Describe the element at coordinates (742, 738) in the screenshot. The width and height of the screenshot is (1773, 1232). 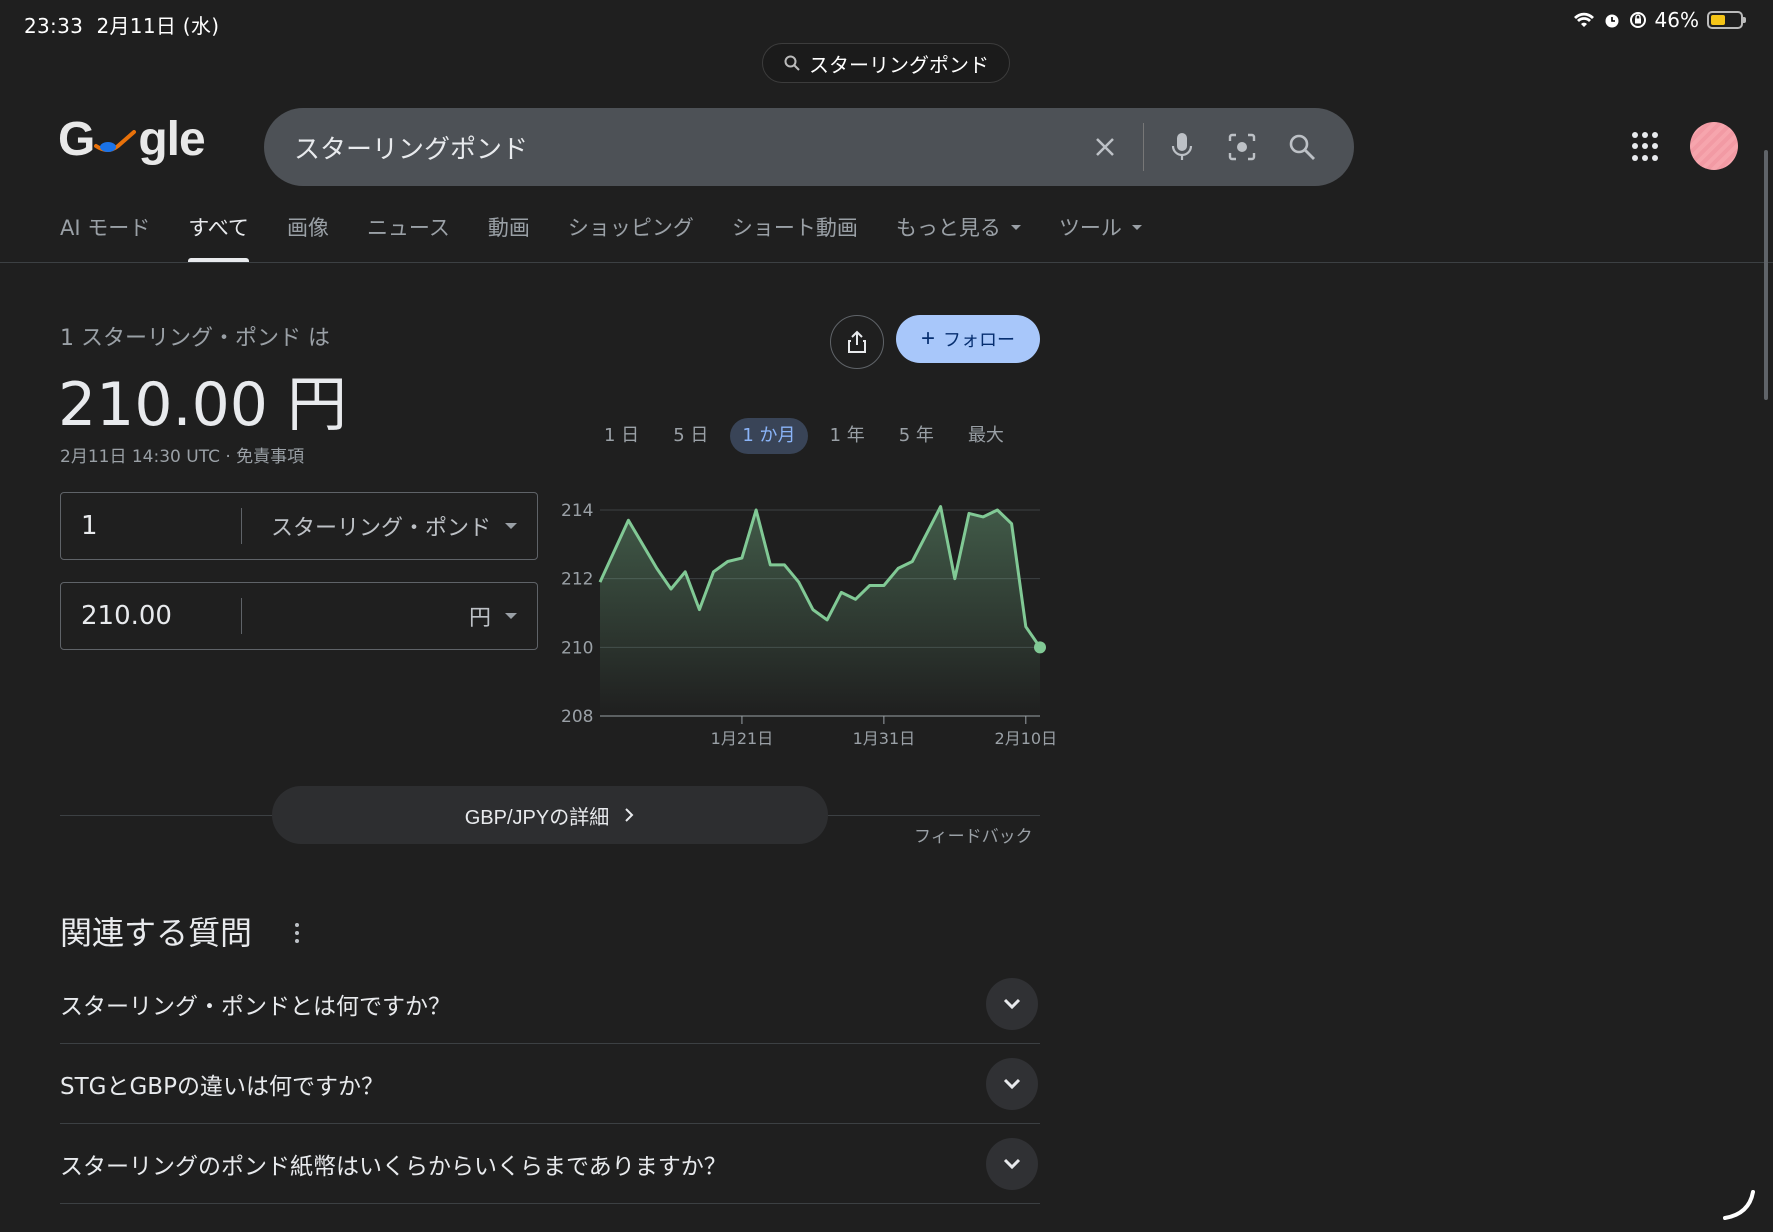
I see `x-tick-label: 1月21日` at that location.